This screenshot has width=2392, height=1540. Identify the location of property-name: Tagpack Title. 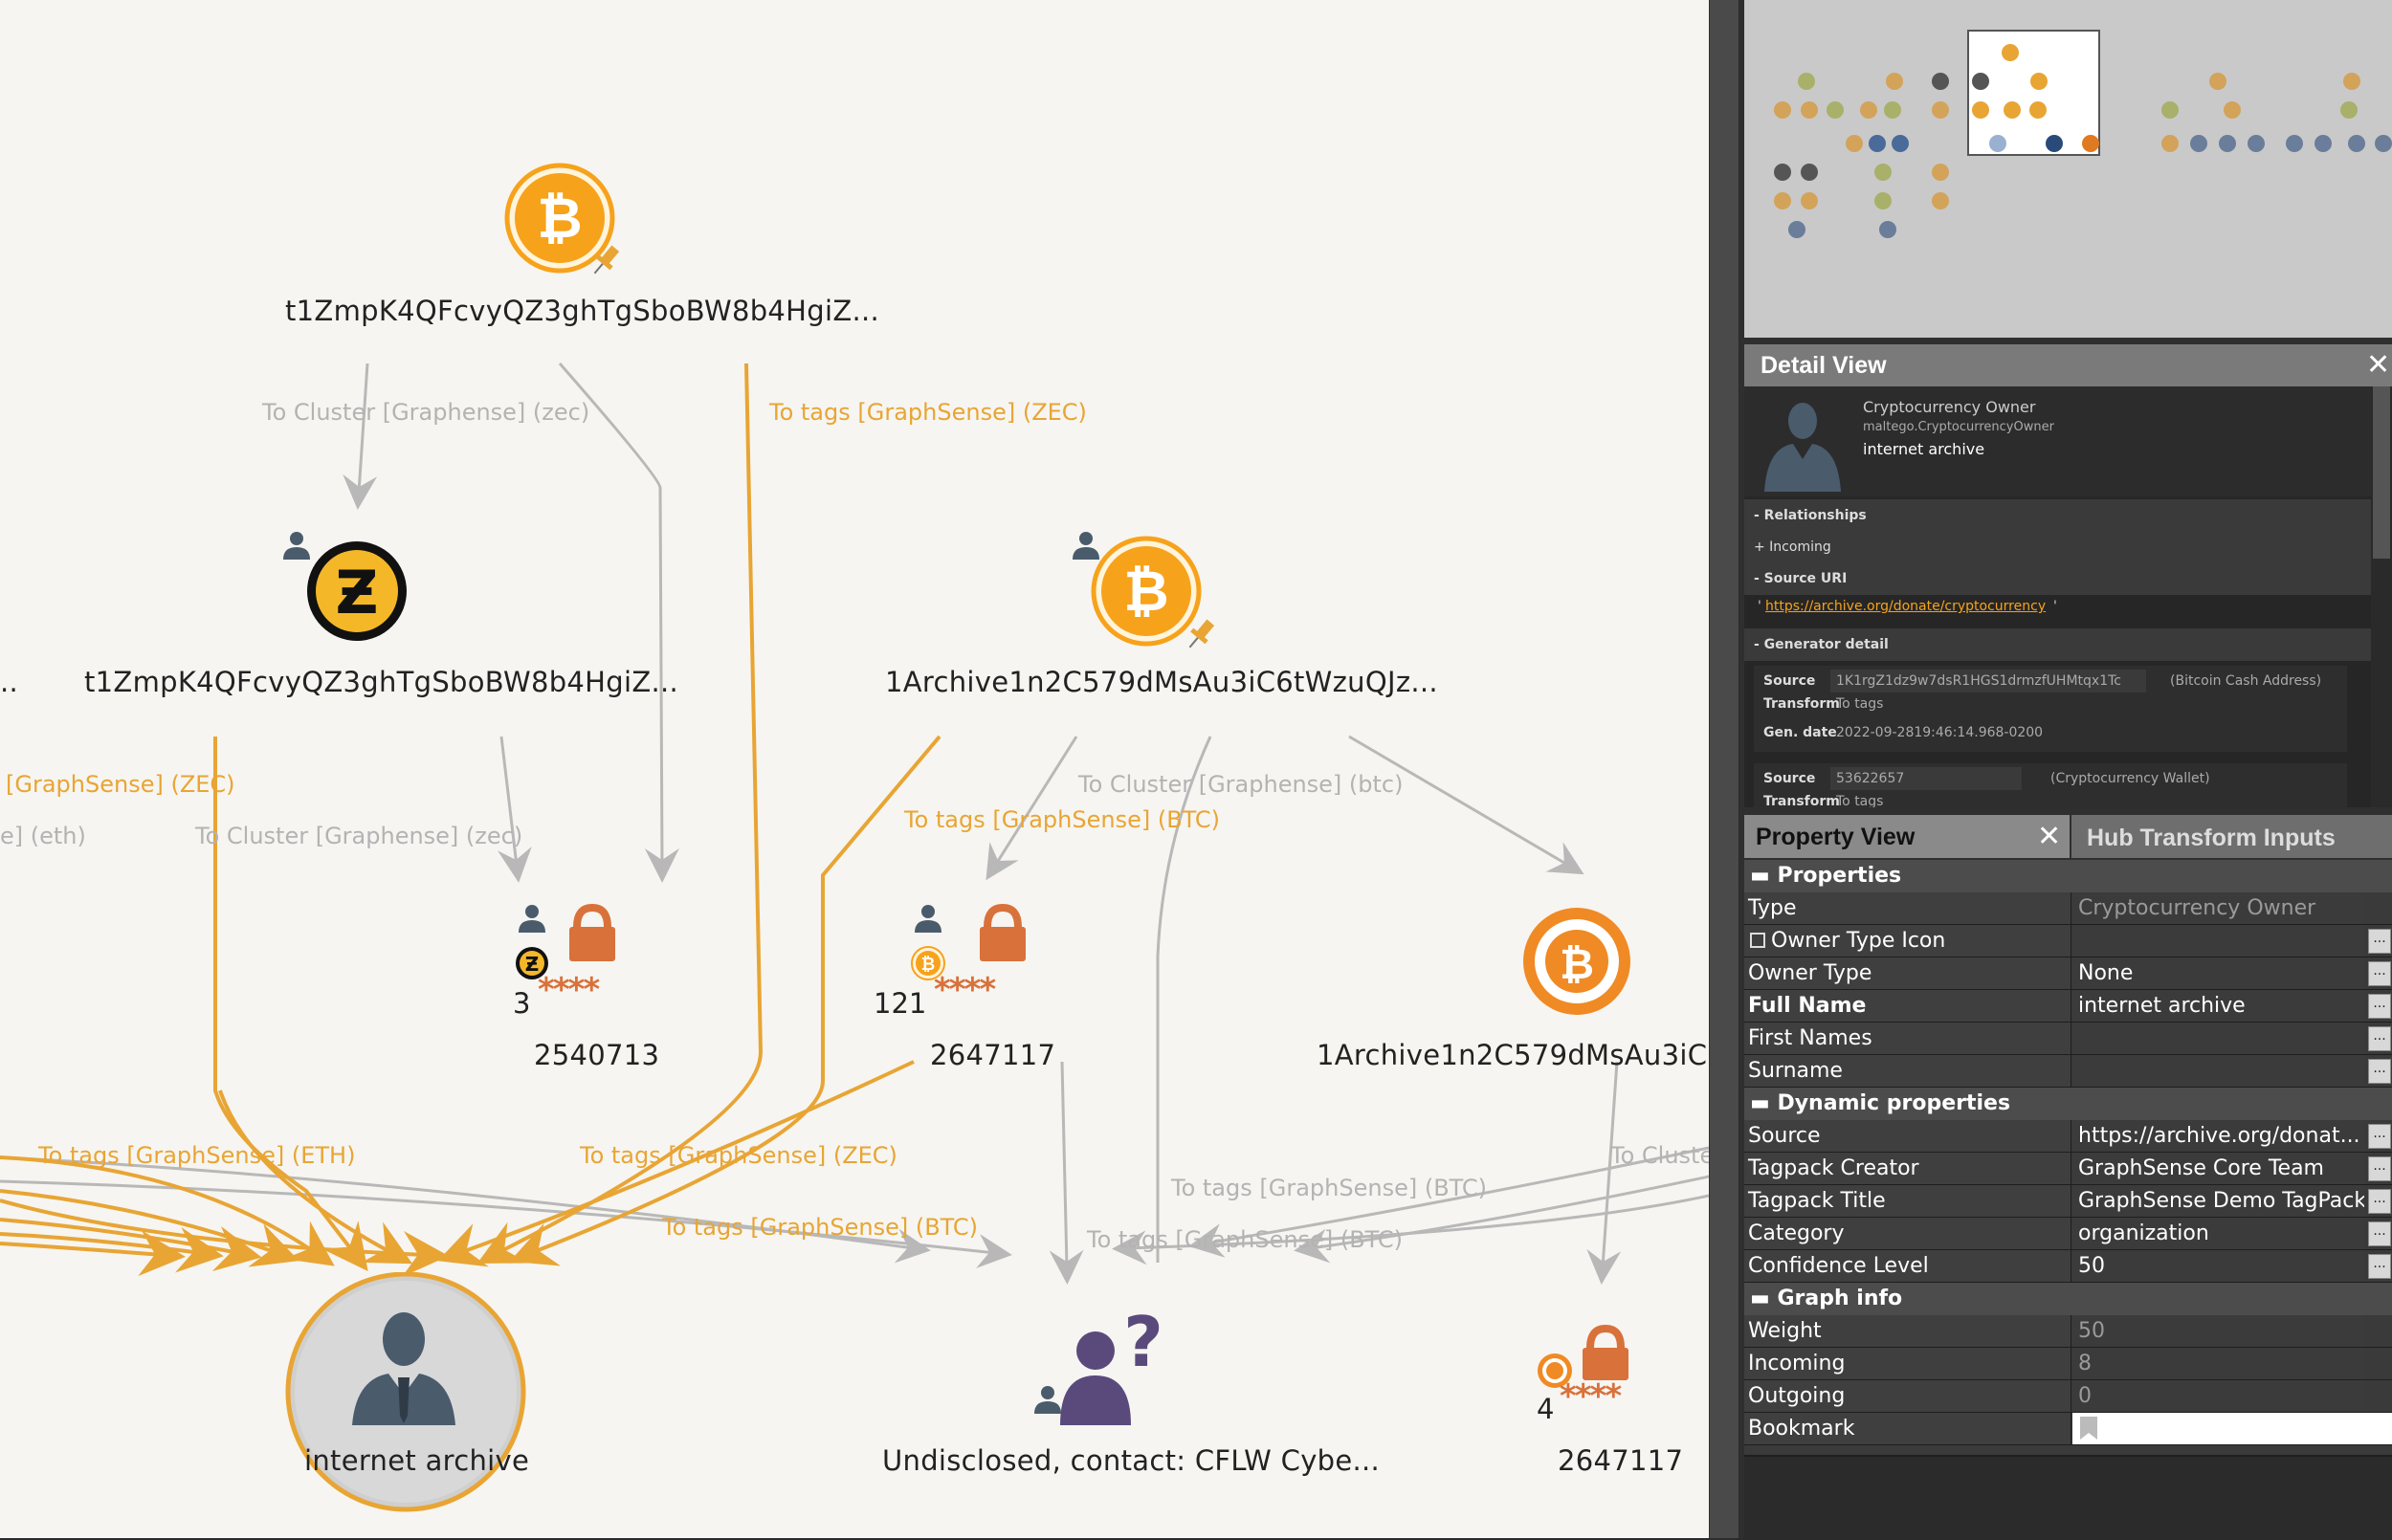
(1908, 1201).